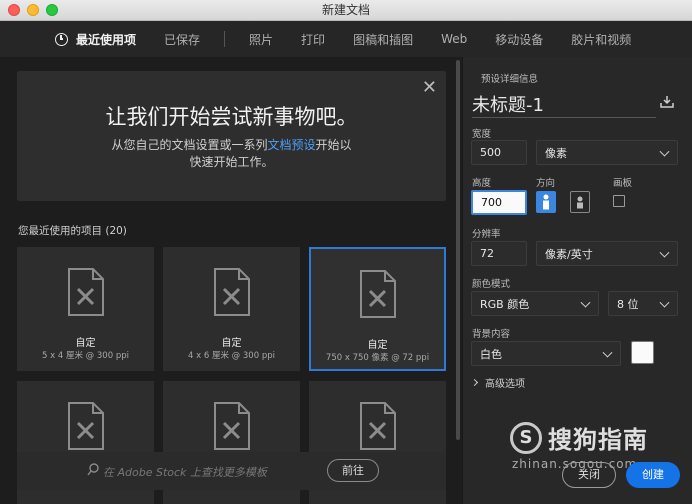 The width and height of the screenshot is (692, 504). I want to click on create-button: 创建, so click(653, 475).